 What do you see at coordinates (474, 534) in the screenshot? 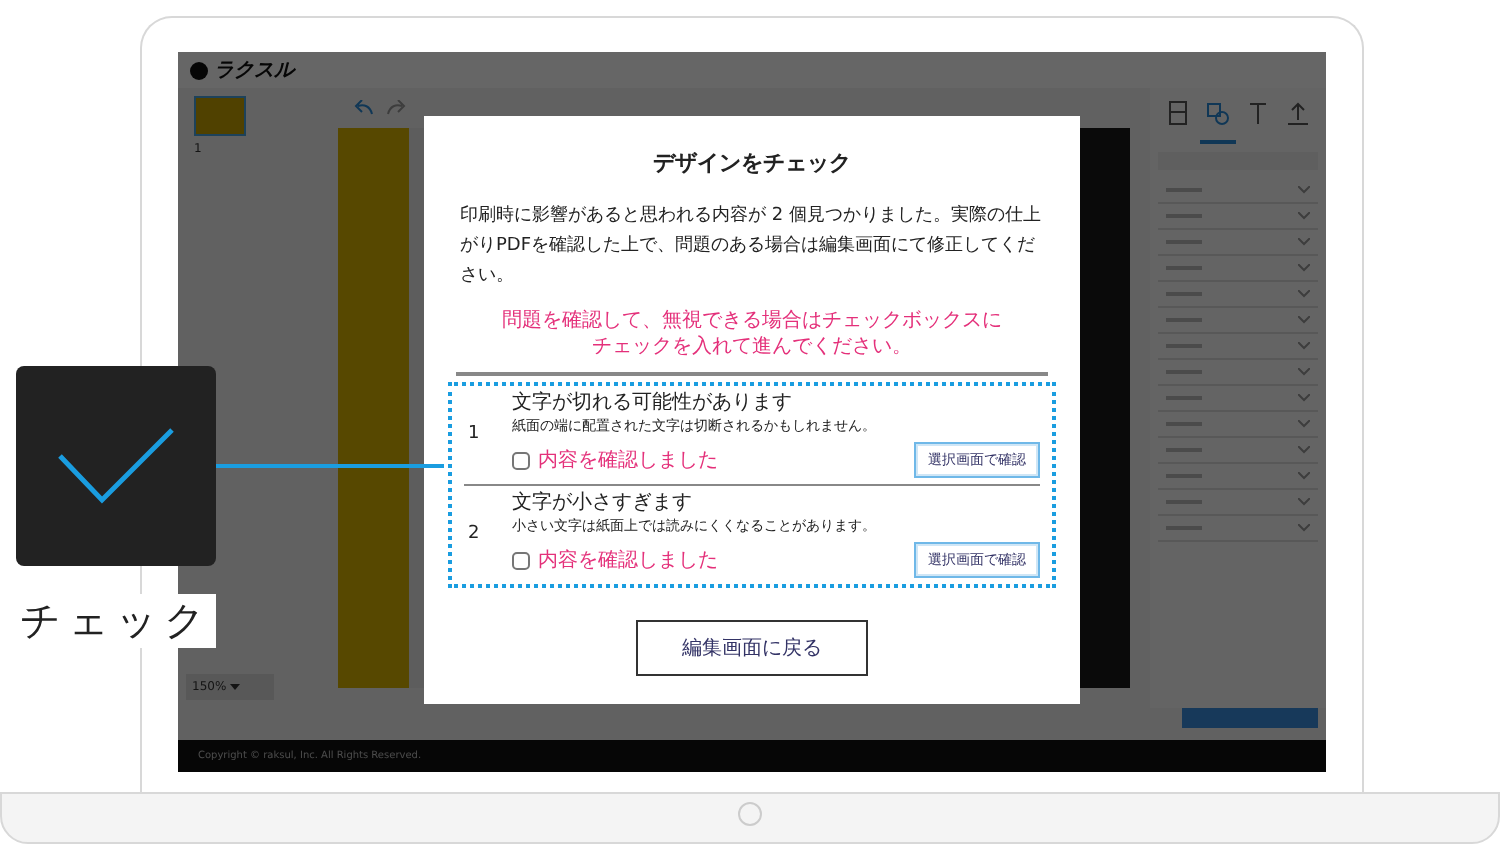
I see `issue-number: 2` at bounding box center [474, 534].